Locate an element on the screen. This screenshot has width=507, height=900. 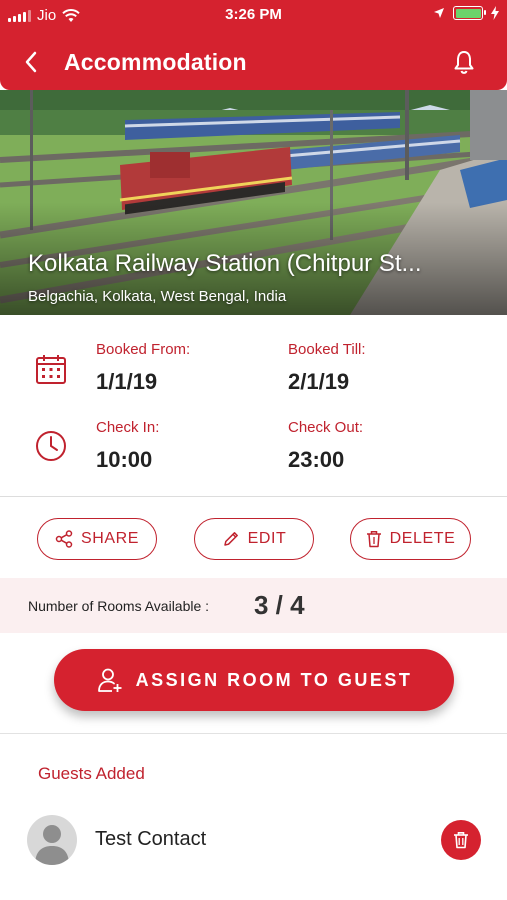
edit-button: EDIT is located at coordinates (254, 539).